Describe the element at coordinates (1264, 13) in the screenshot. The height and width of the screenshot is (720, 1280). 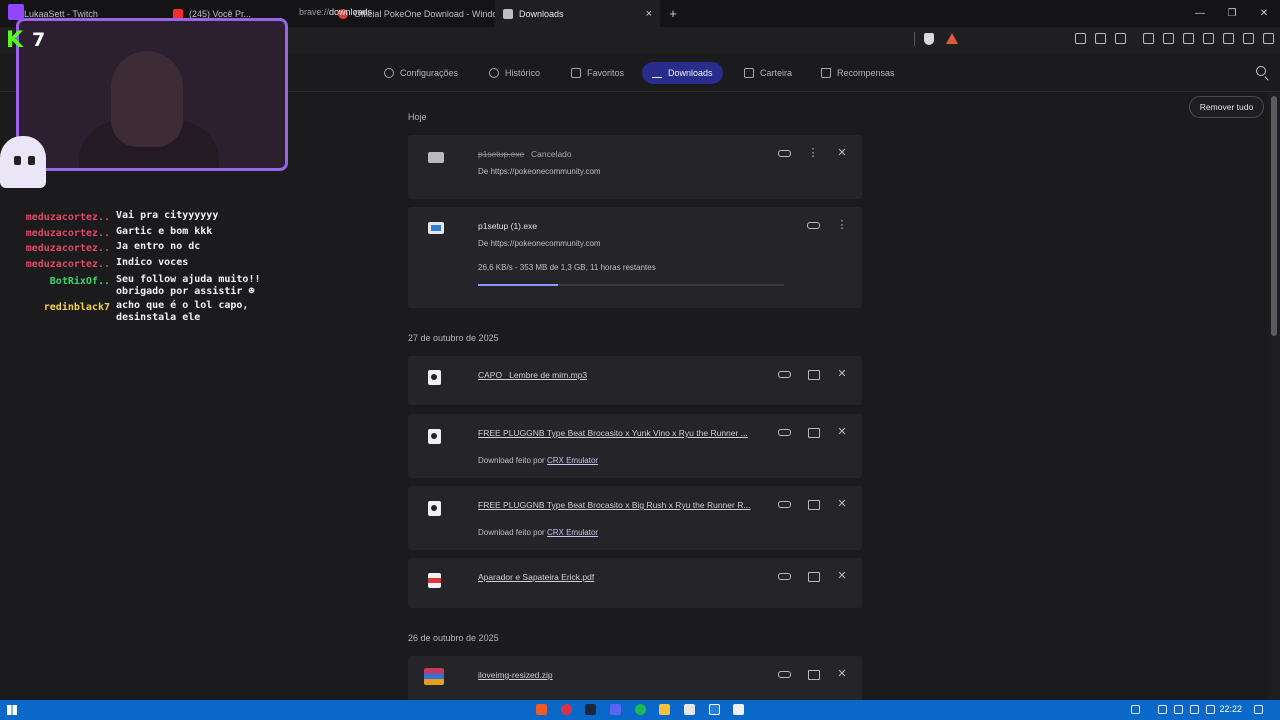
I see `close-window-button: ✕` at that location.